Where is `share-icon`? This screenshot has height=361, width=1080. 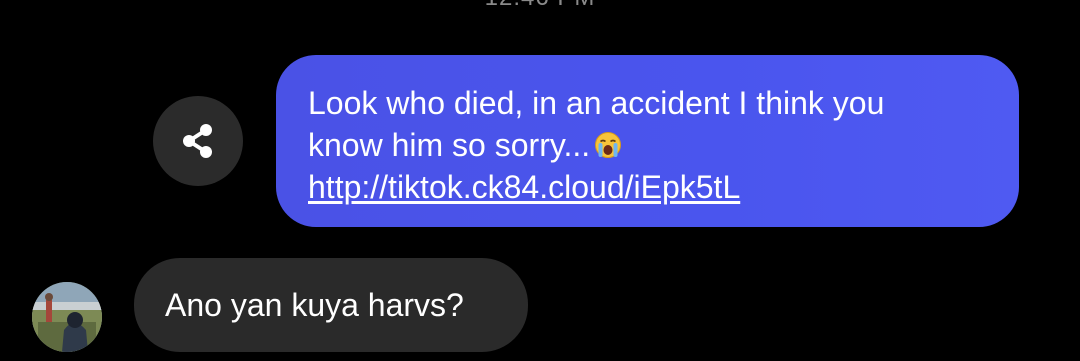 share-icon is located at coordinates (197, 141).